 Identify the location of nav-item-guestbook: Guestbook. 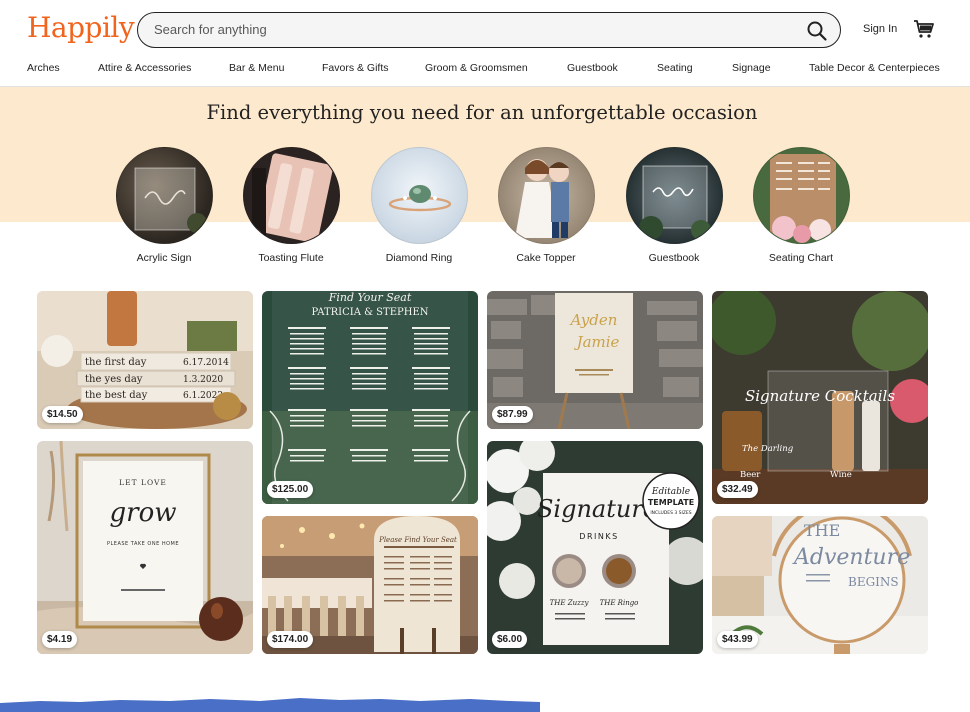
(592, 68).